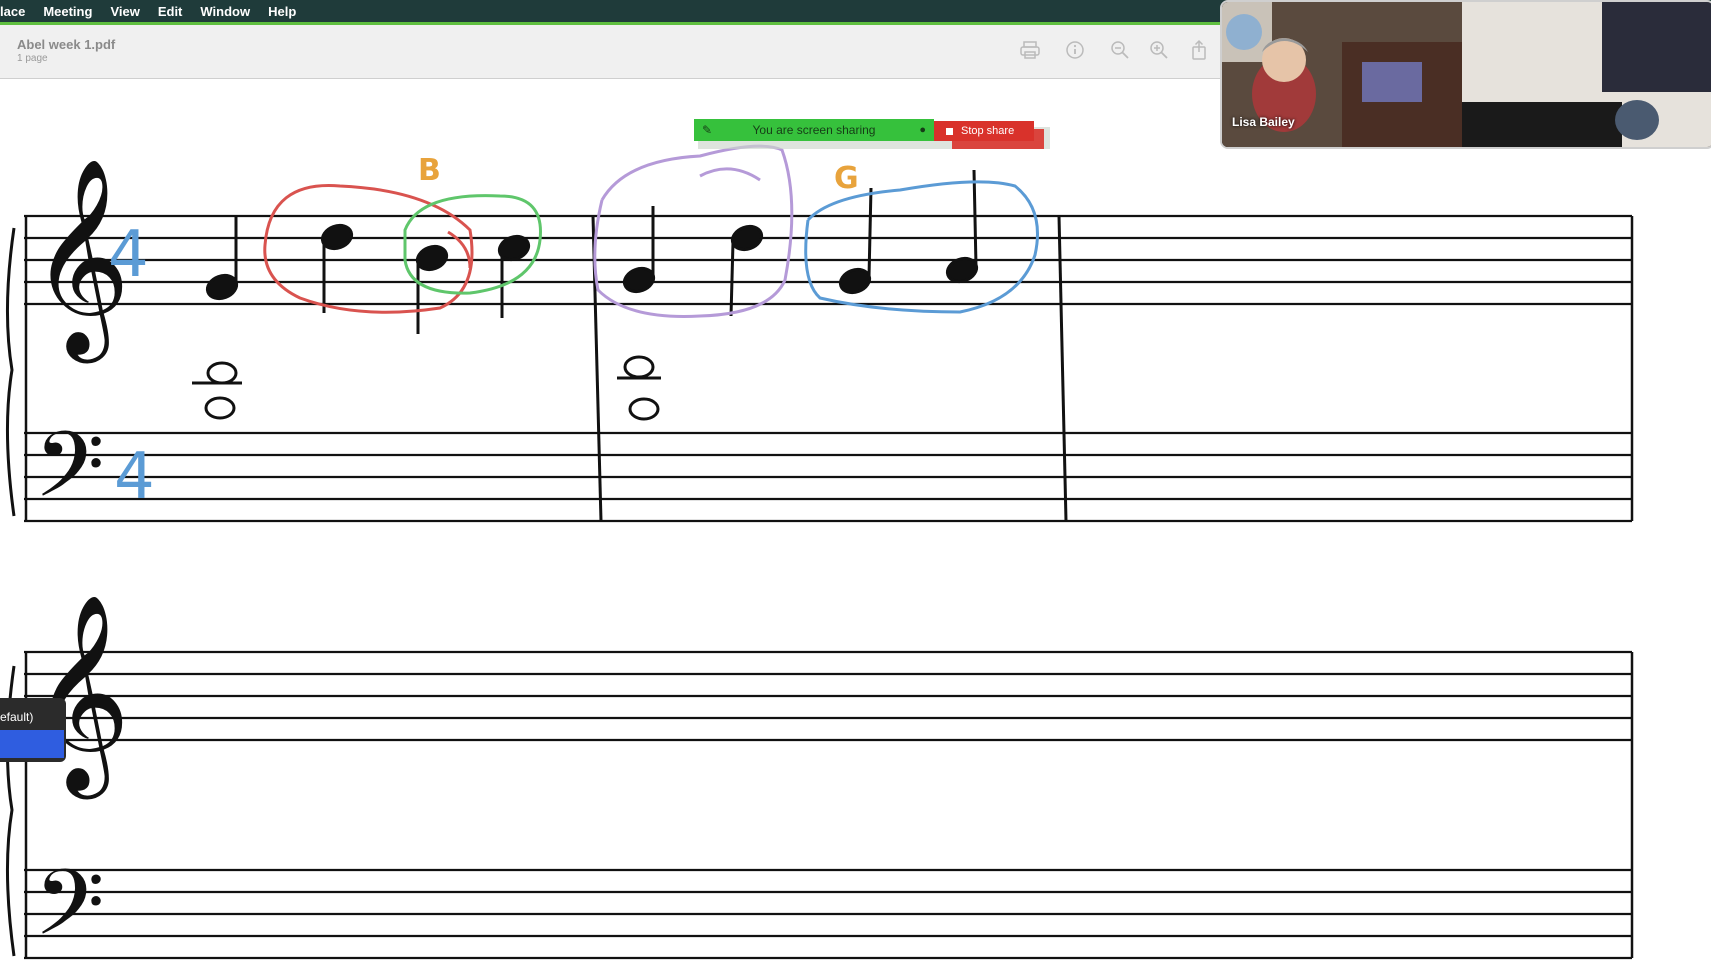  What do you see at coordinates (134, 477) in the screenshot?
I see `time-signature-bass: 4` at bounding box center [134, 477].